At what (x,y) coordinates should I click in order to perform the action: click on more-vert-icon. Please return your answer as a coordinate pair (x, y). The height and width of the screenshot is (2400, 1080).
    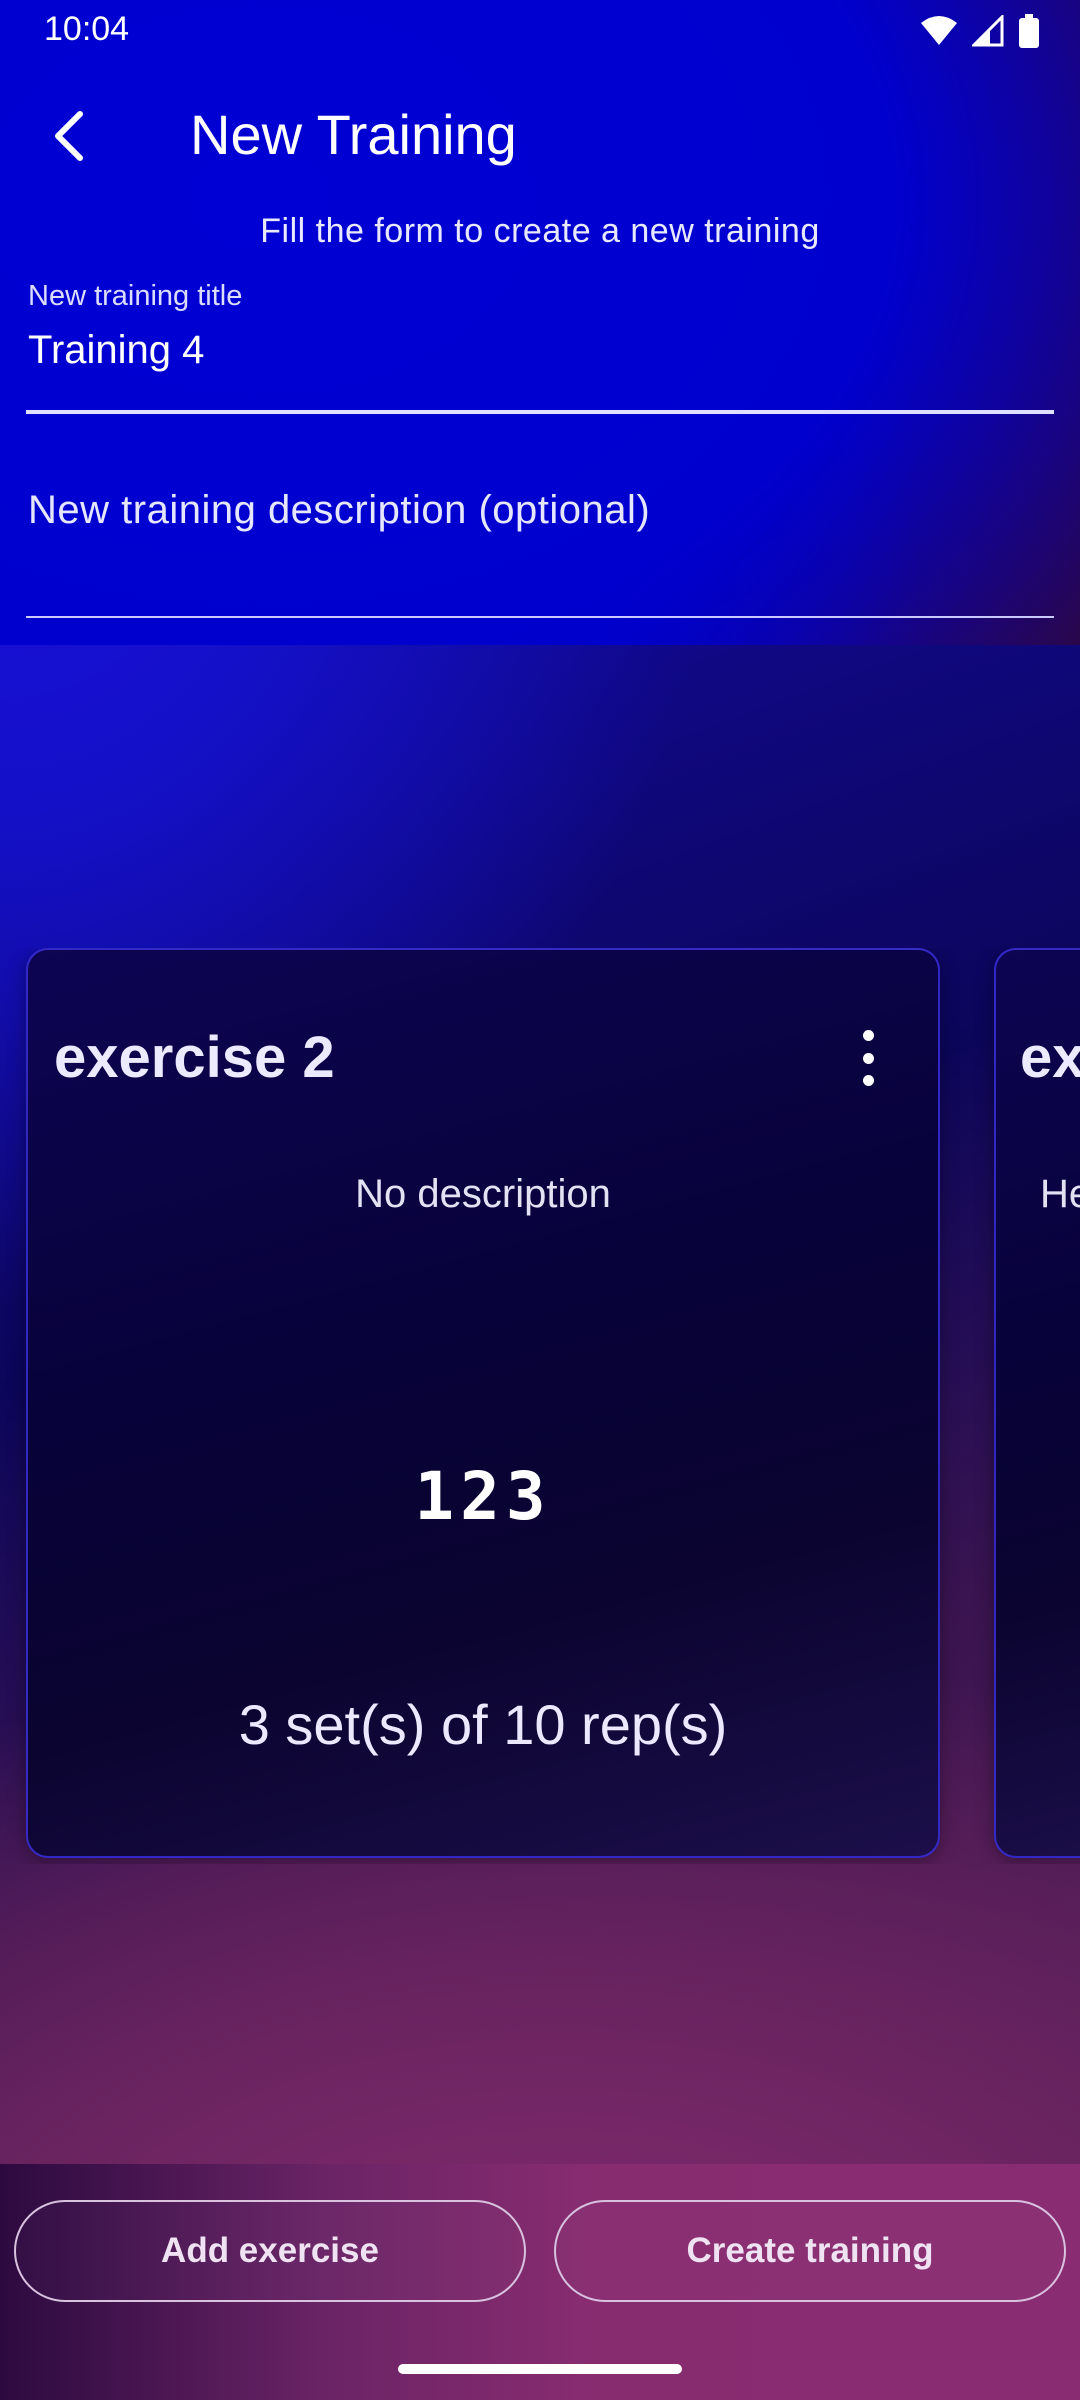
    Looking at the image, I should click on (868, 1058).